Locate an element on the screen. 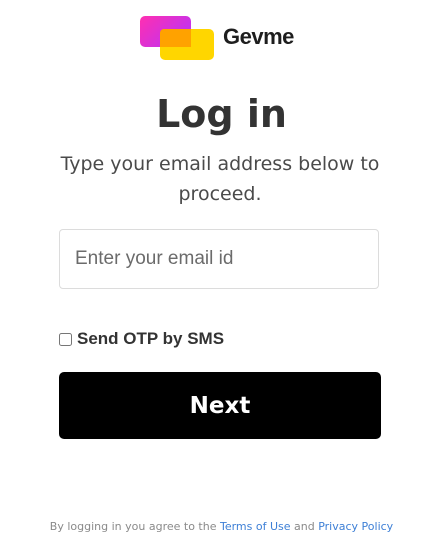  next-button: Next is located at coordinates (220, 405).